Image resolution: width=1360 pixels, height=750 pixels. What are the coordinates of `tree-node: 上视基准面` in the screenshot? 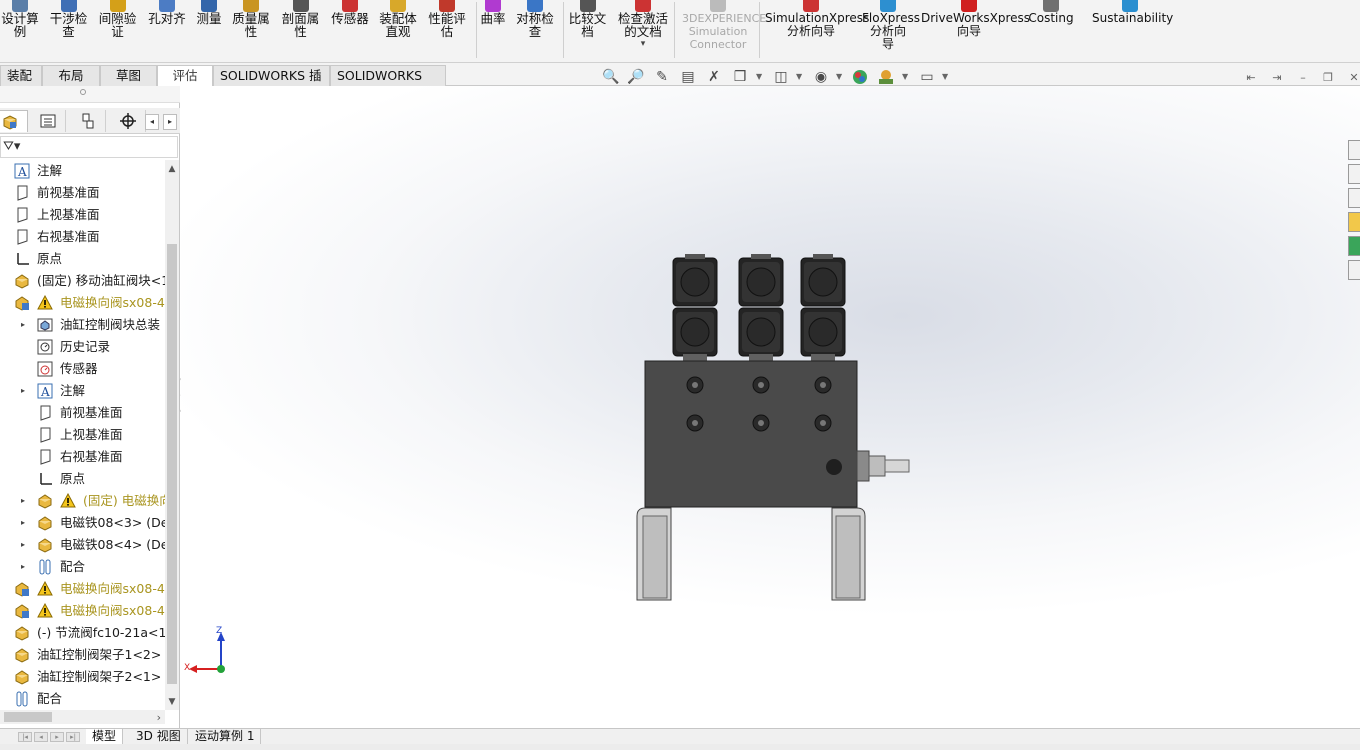 It's located at (82, 215).